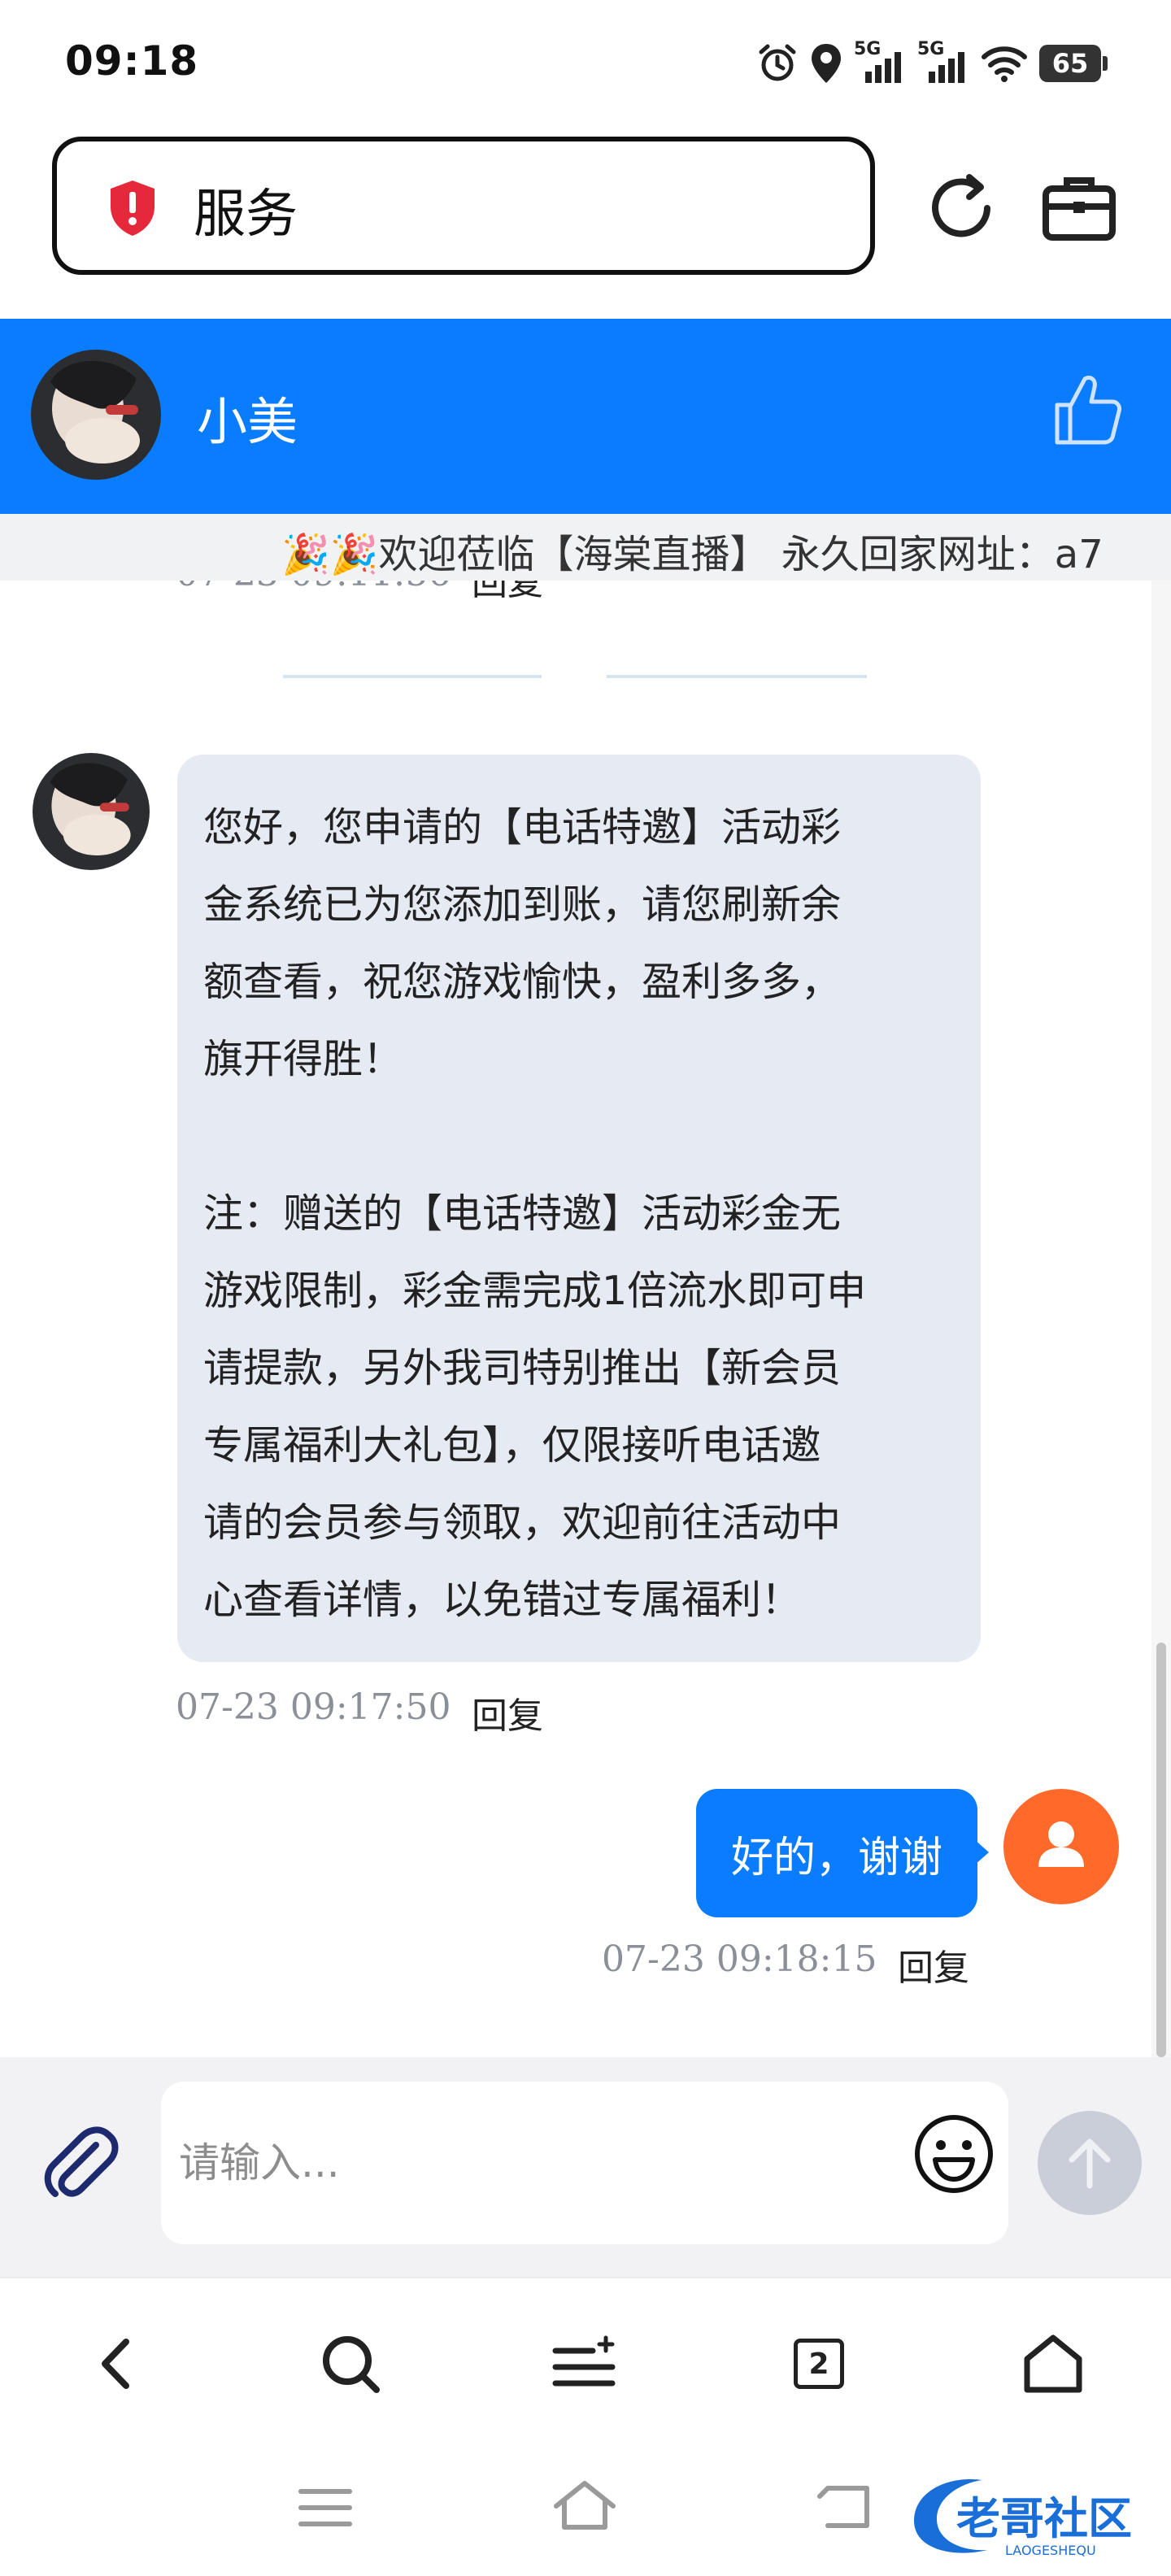 This screenshot has height=2576, width=1171. I want to click on outgoing-message-time: 07-23 09:18:15, so click(739, 1959).